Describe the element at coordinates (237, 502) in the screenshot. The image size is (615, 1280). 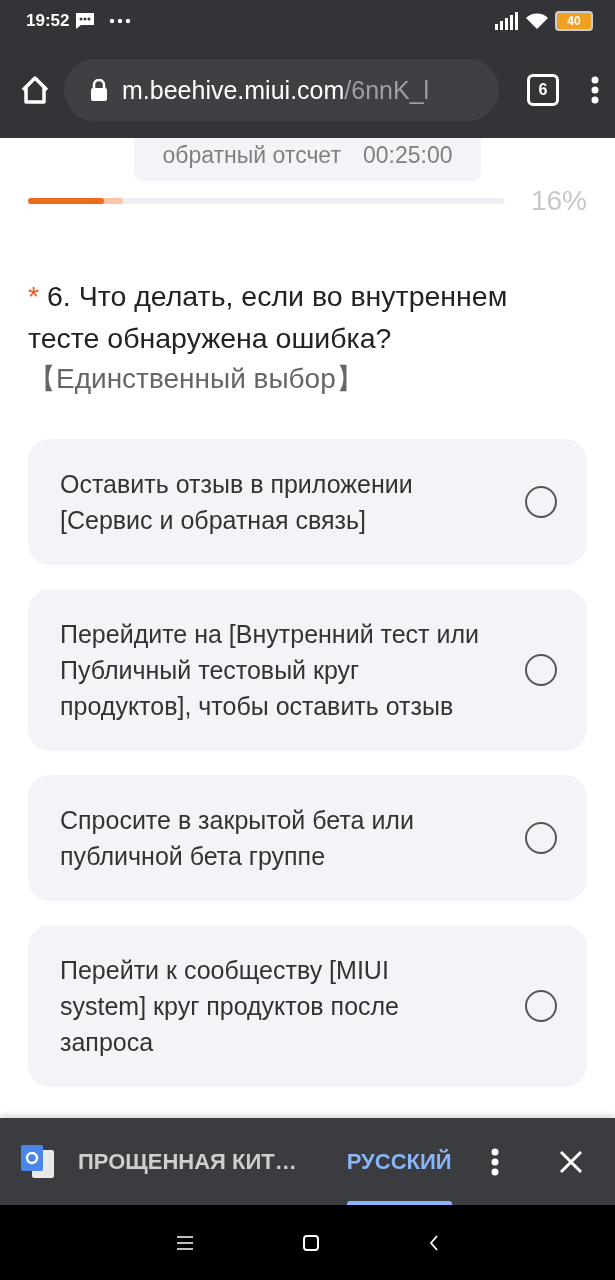
I see `option-text: Оставить отзыв в приложении [Сервис и обратная связь]` at that location.